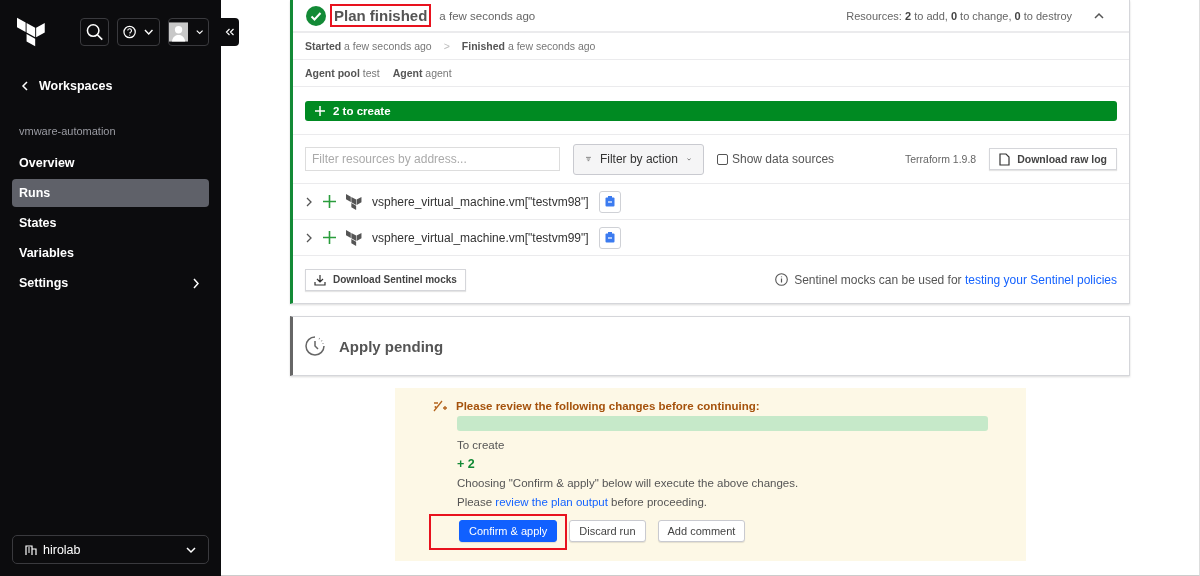 The width and height of the screenshot is (1200, 576). Describe the element at coordinates (1005, 159) in the screenshot. I see `file-icon` at that location.